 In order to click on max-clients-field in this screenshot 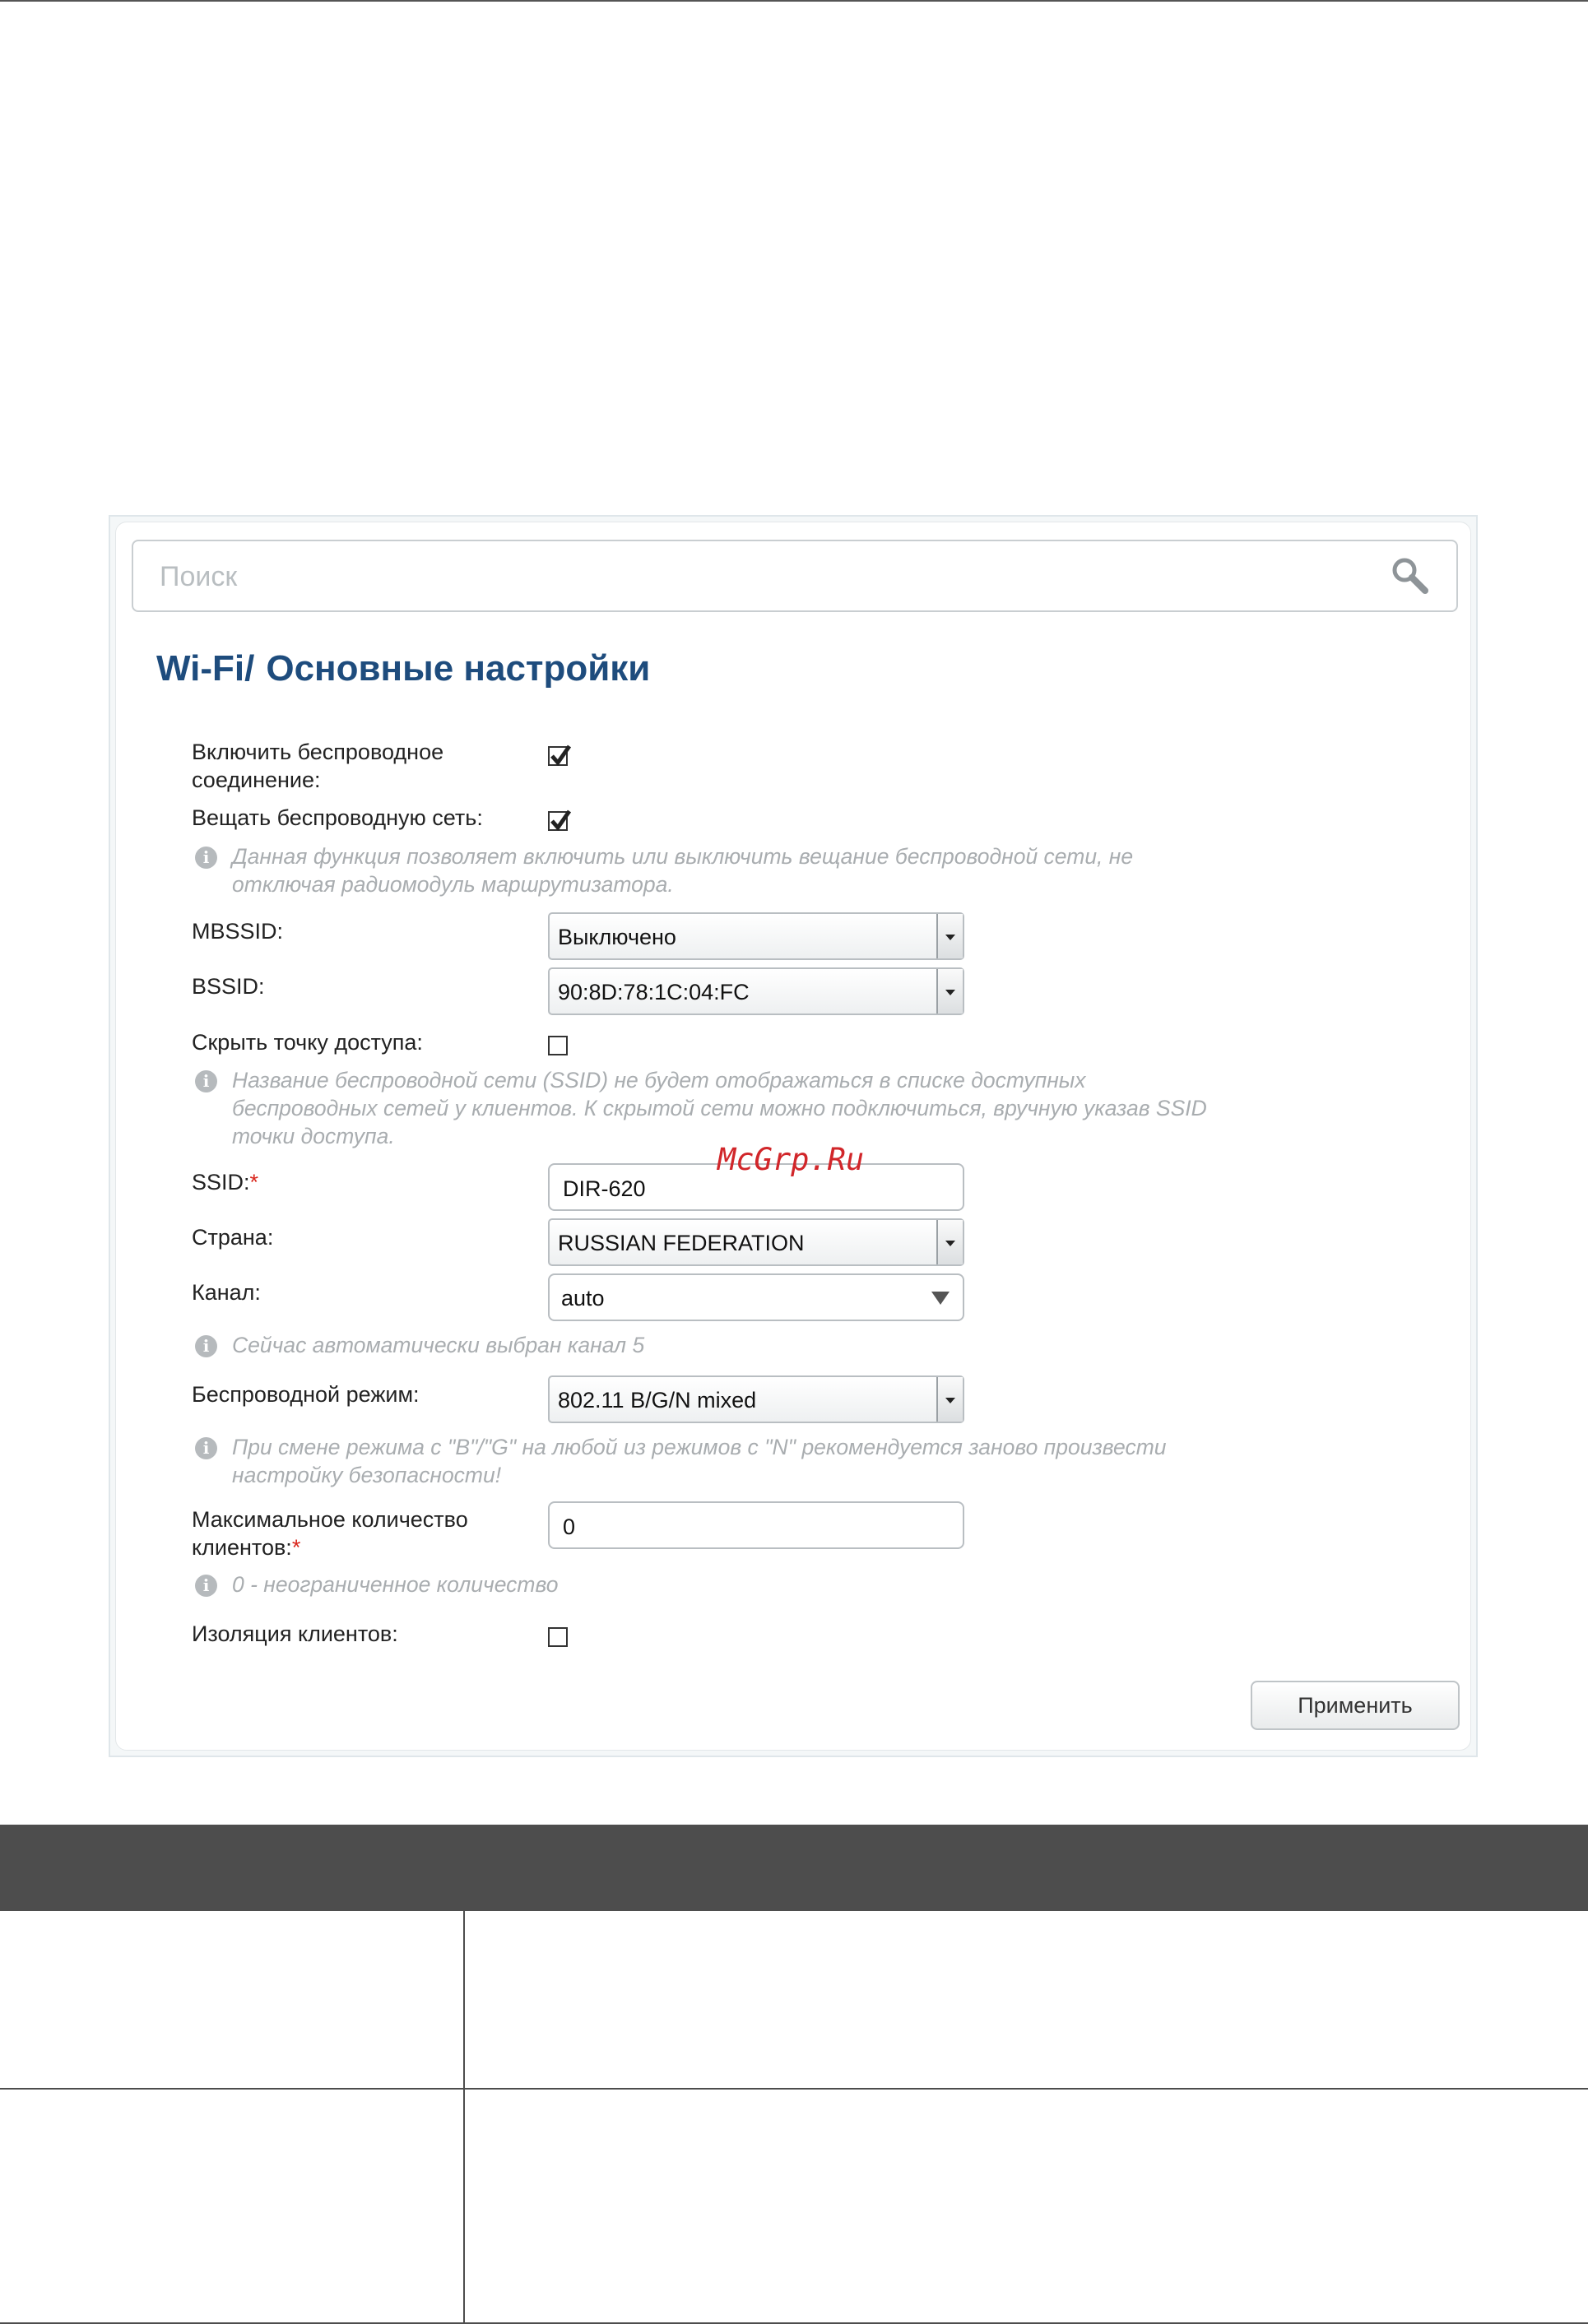, I will do `click(756, 1525)`.